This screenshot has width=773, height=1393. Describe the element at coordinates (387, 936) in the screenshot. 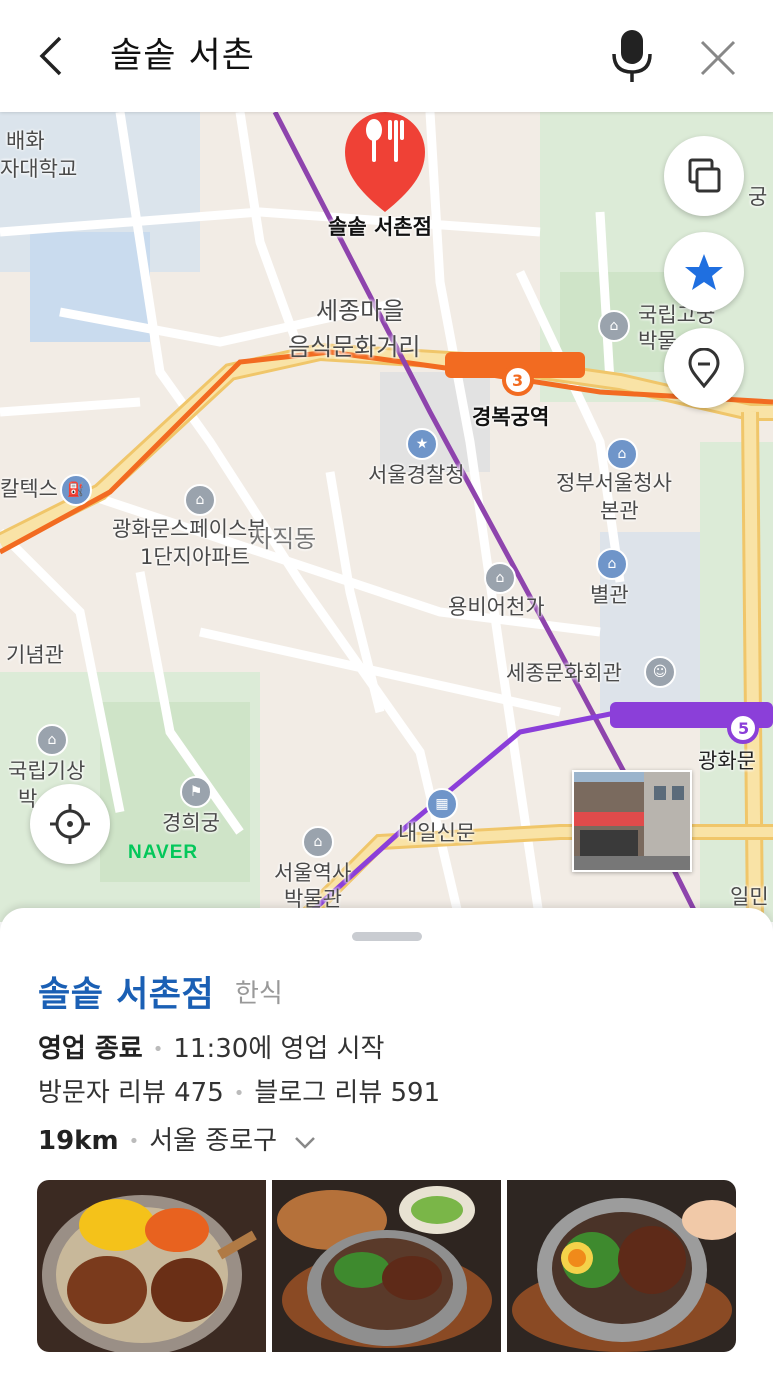

I see `sheet-drag-handle` at that location.